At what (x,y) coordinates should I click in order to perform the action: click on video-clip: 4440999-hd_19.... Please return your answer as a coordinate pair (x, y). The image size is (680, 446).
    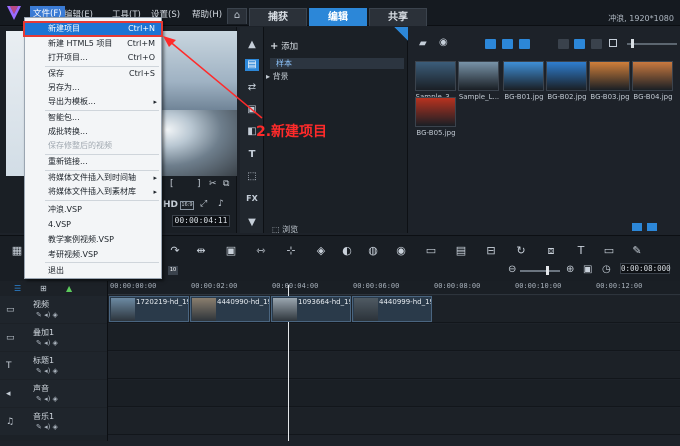
    Looking at the image, I should click on (392, 309).